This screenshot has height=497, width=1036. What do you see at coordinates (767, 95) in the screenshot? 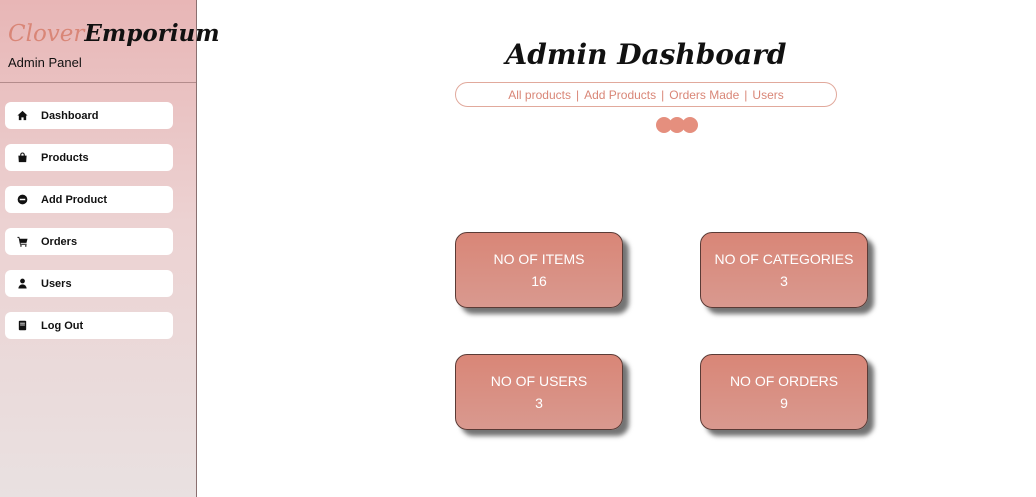
I see `link-users: Users` at bounding box center [767, 95].